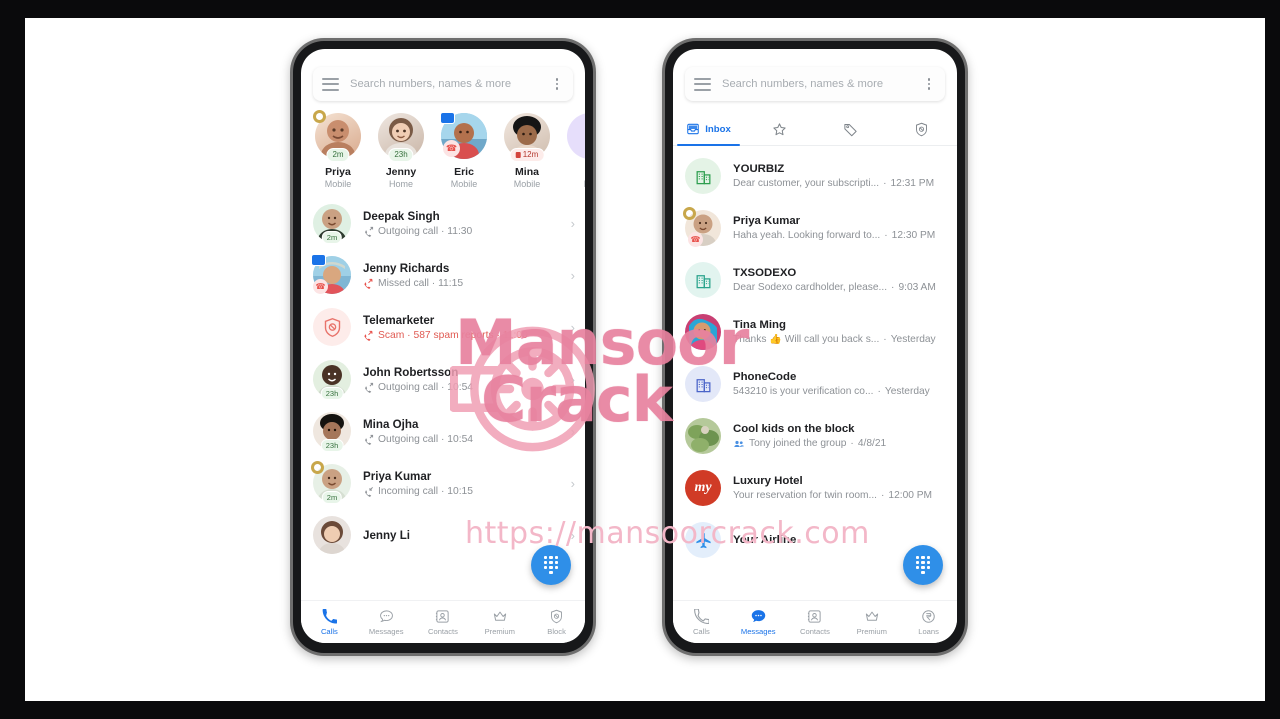 The width and height of the screenshot is (1280, 719). Describe the element at coordinates (453, 335) in the screenshot. I see `call-meta-text: Scam · 587 spam reports · 11:00` at that location.